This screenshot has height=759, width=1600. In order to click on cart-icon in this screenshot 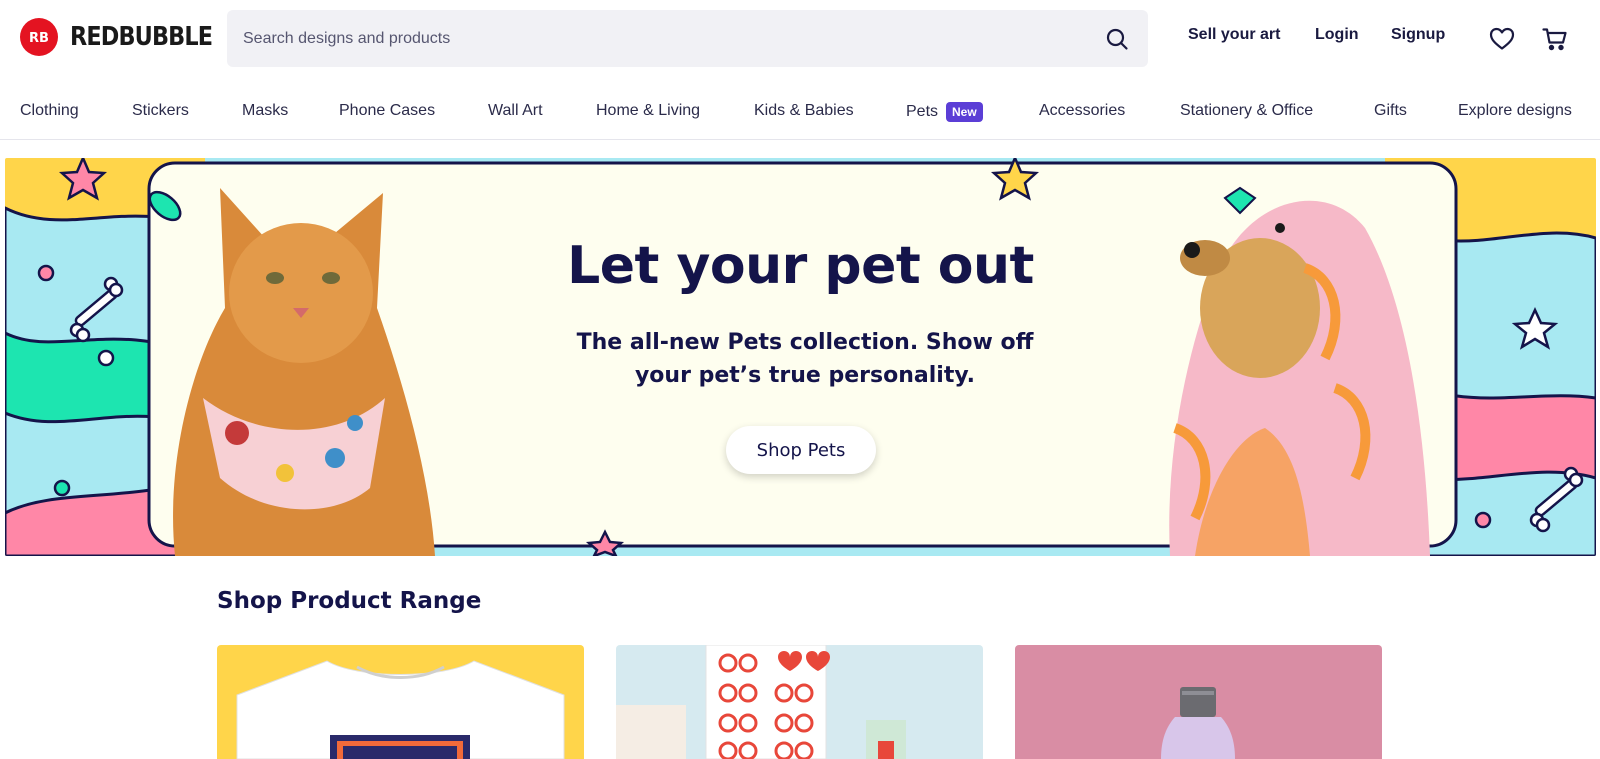, I will do `click(1555, 39)`.